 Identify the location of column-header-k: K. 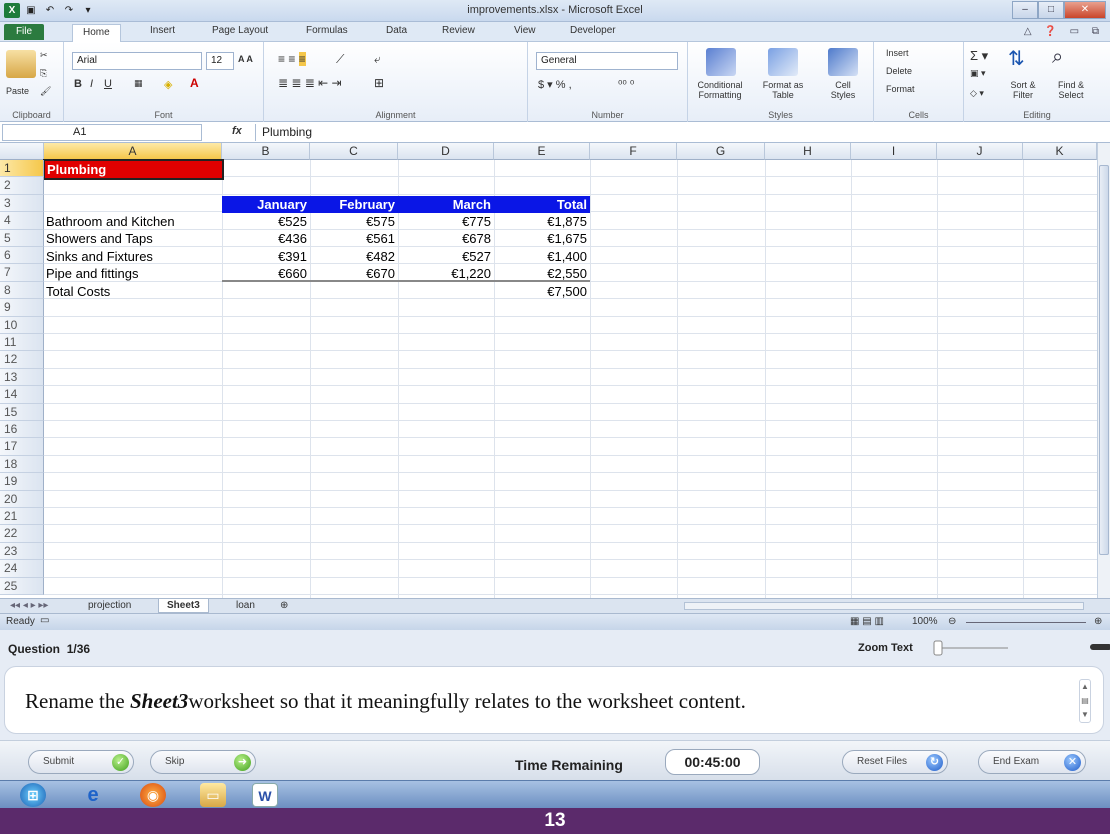
(1060, 151).